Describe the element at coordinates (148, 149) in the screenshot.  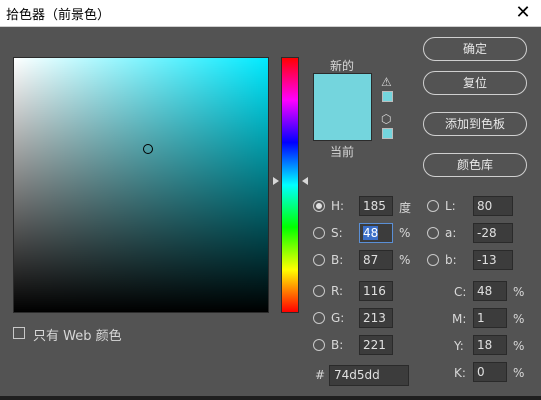
I see `color-field-cursor` at that location.